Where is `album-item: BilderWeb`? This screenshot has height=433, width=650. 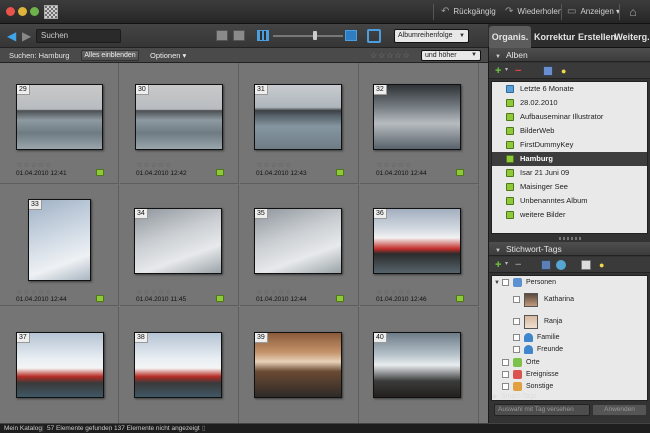
album-item: BilderWeb is located at coordinates (569, 131).